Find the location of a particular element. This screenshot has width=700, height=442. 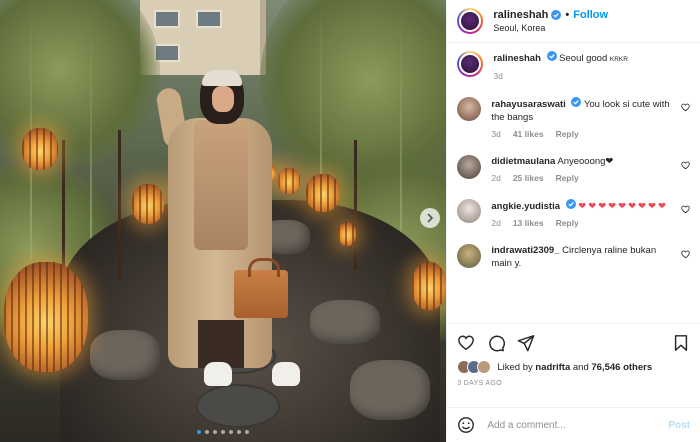

follow-button: Follow is located at coordinates (590, 15).